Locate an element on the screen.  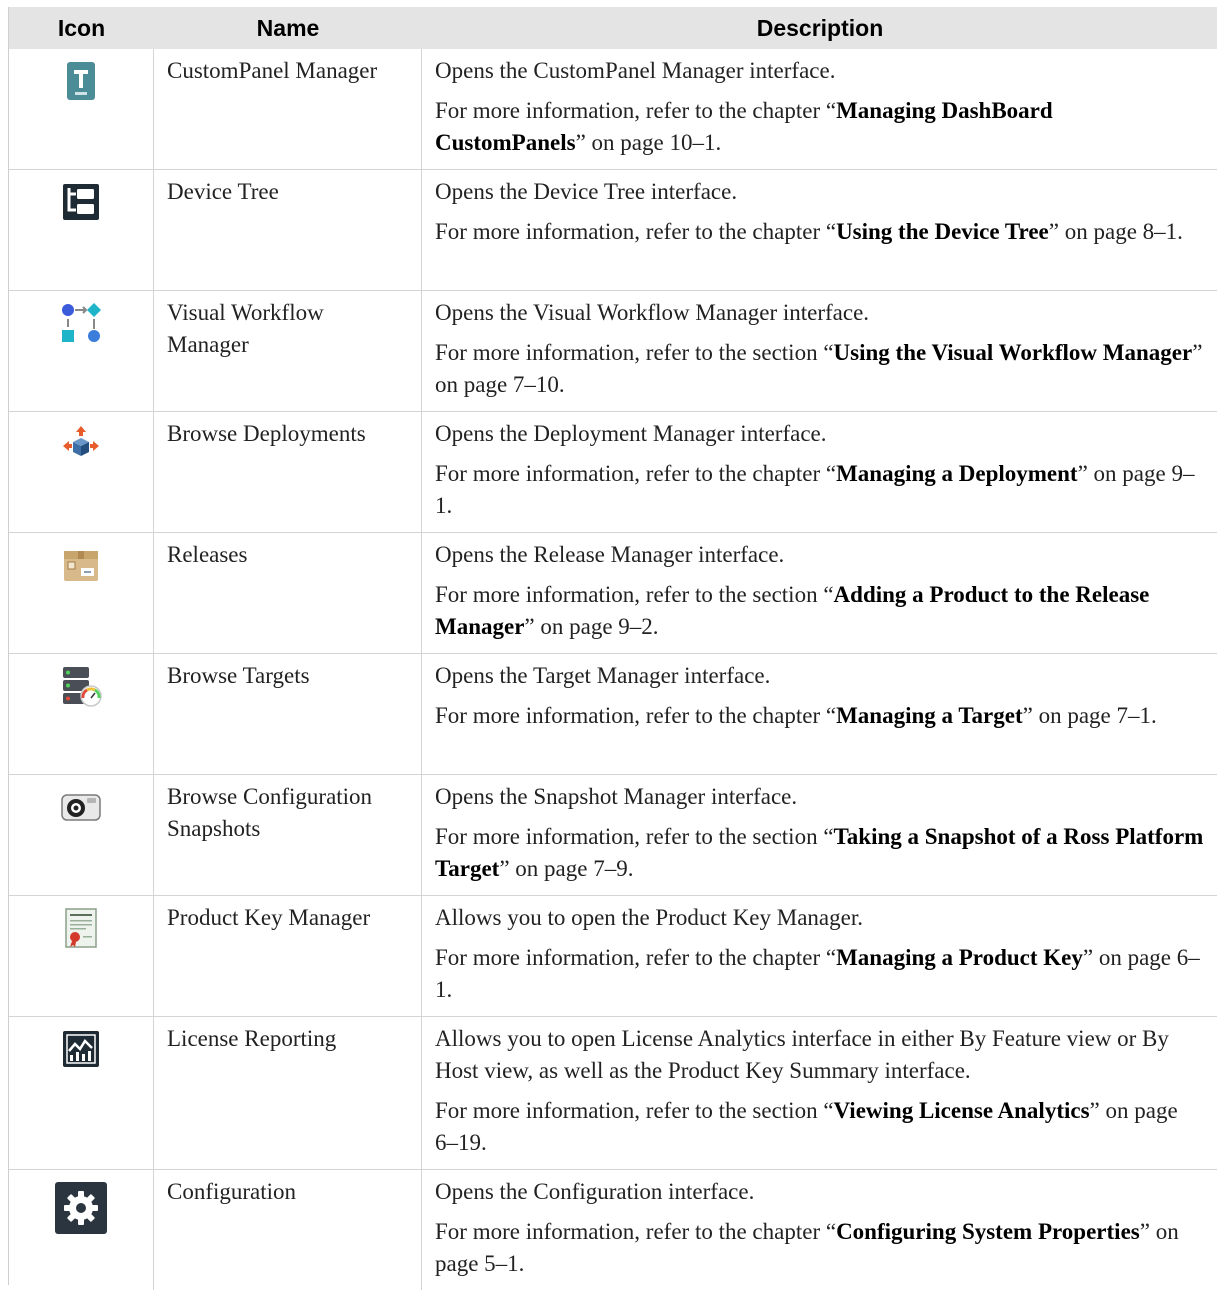
chapter-link: Using the Device Tree is located at coordinates (942, 231).